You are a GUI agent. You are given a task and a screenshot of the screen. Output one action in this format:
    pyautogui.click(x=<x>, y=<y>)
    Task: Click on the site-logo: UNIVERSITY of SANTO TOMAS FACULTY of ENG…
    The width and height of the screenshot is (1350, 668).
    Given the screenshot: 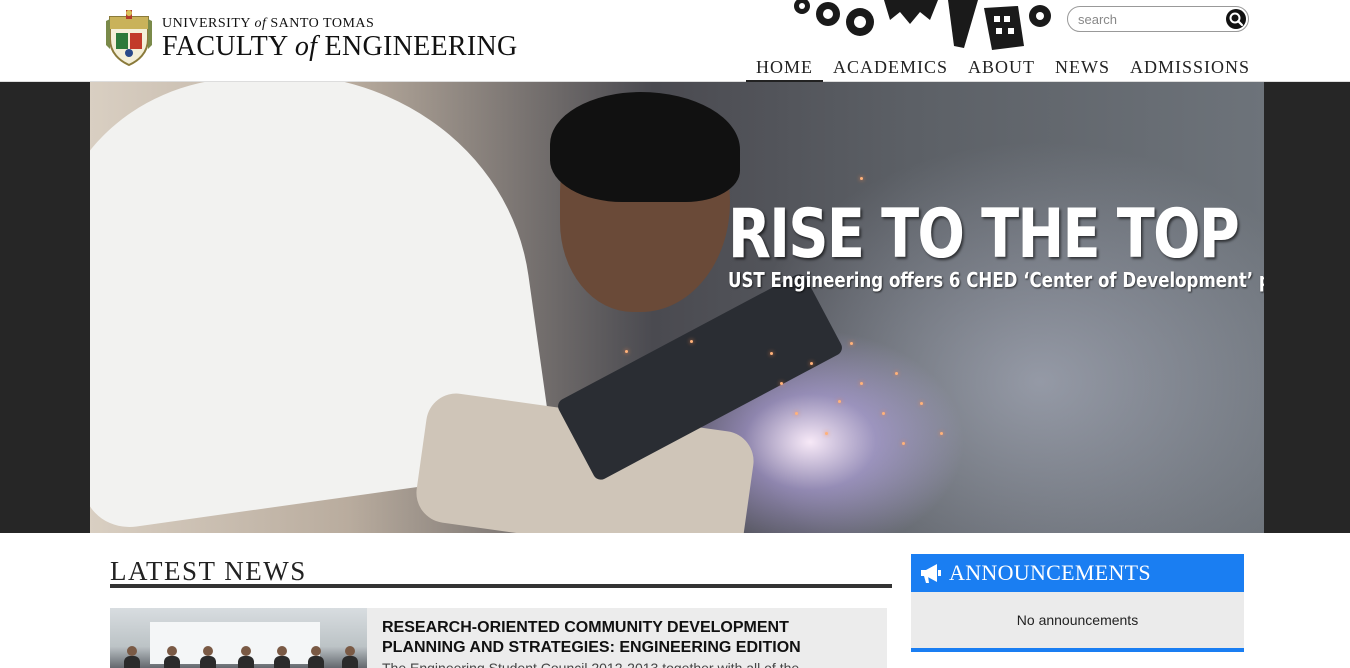 What is the action you would take?
    pyautogui.click(x=311, y=38)
    